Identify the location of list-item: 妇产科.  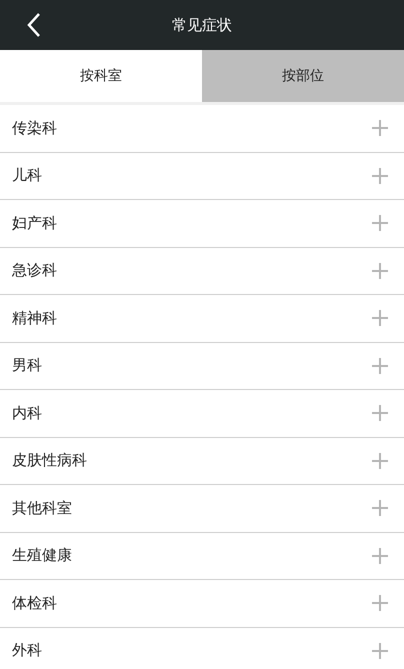
(202, 224).